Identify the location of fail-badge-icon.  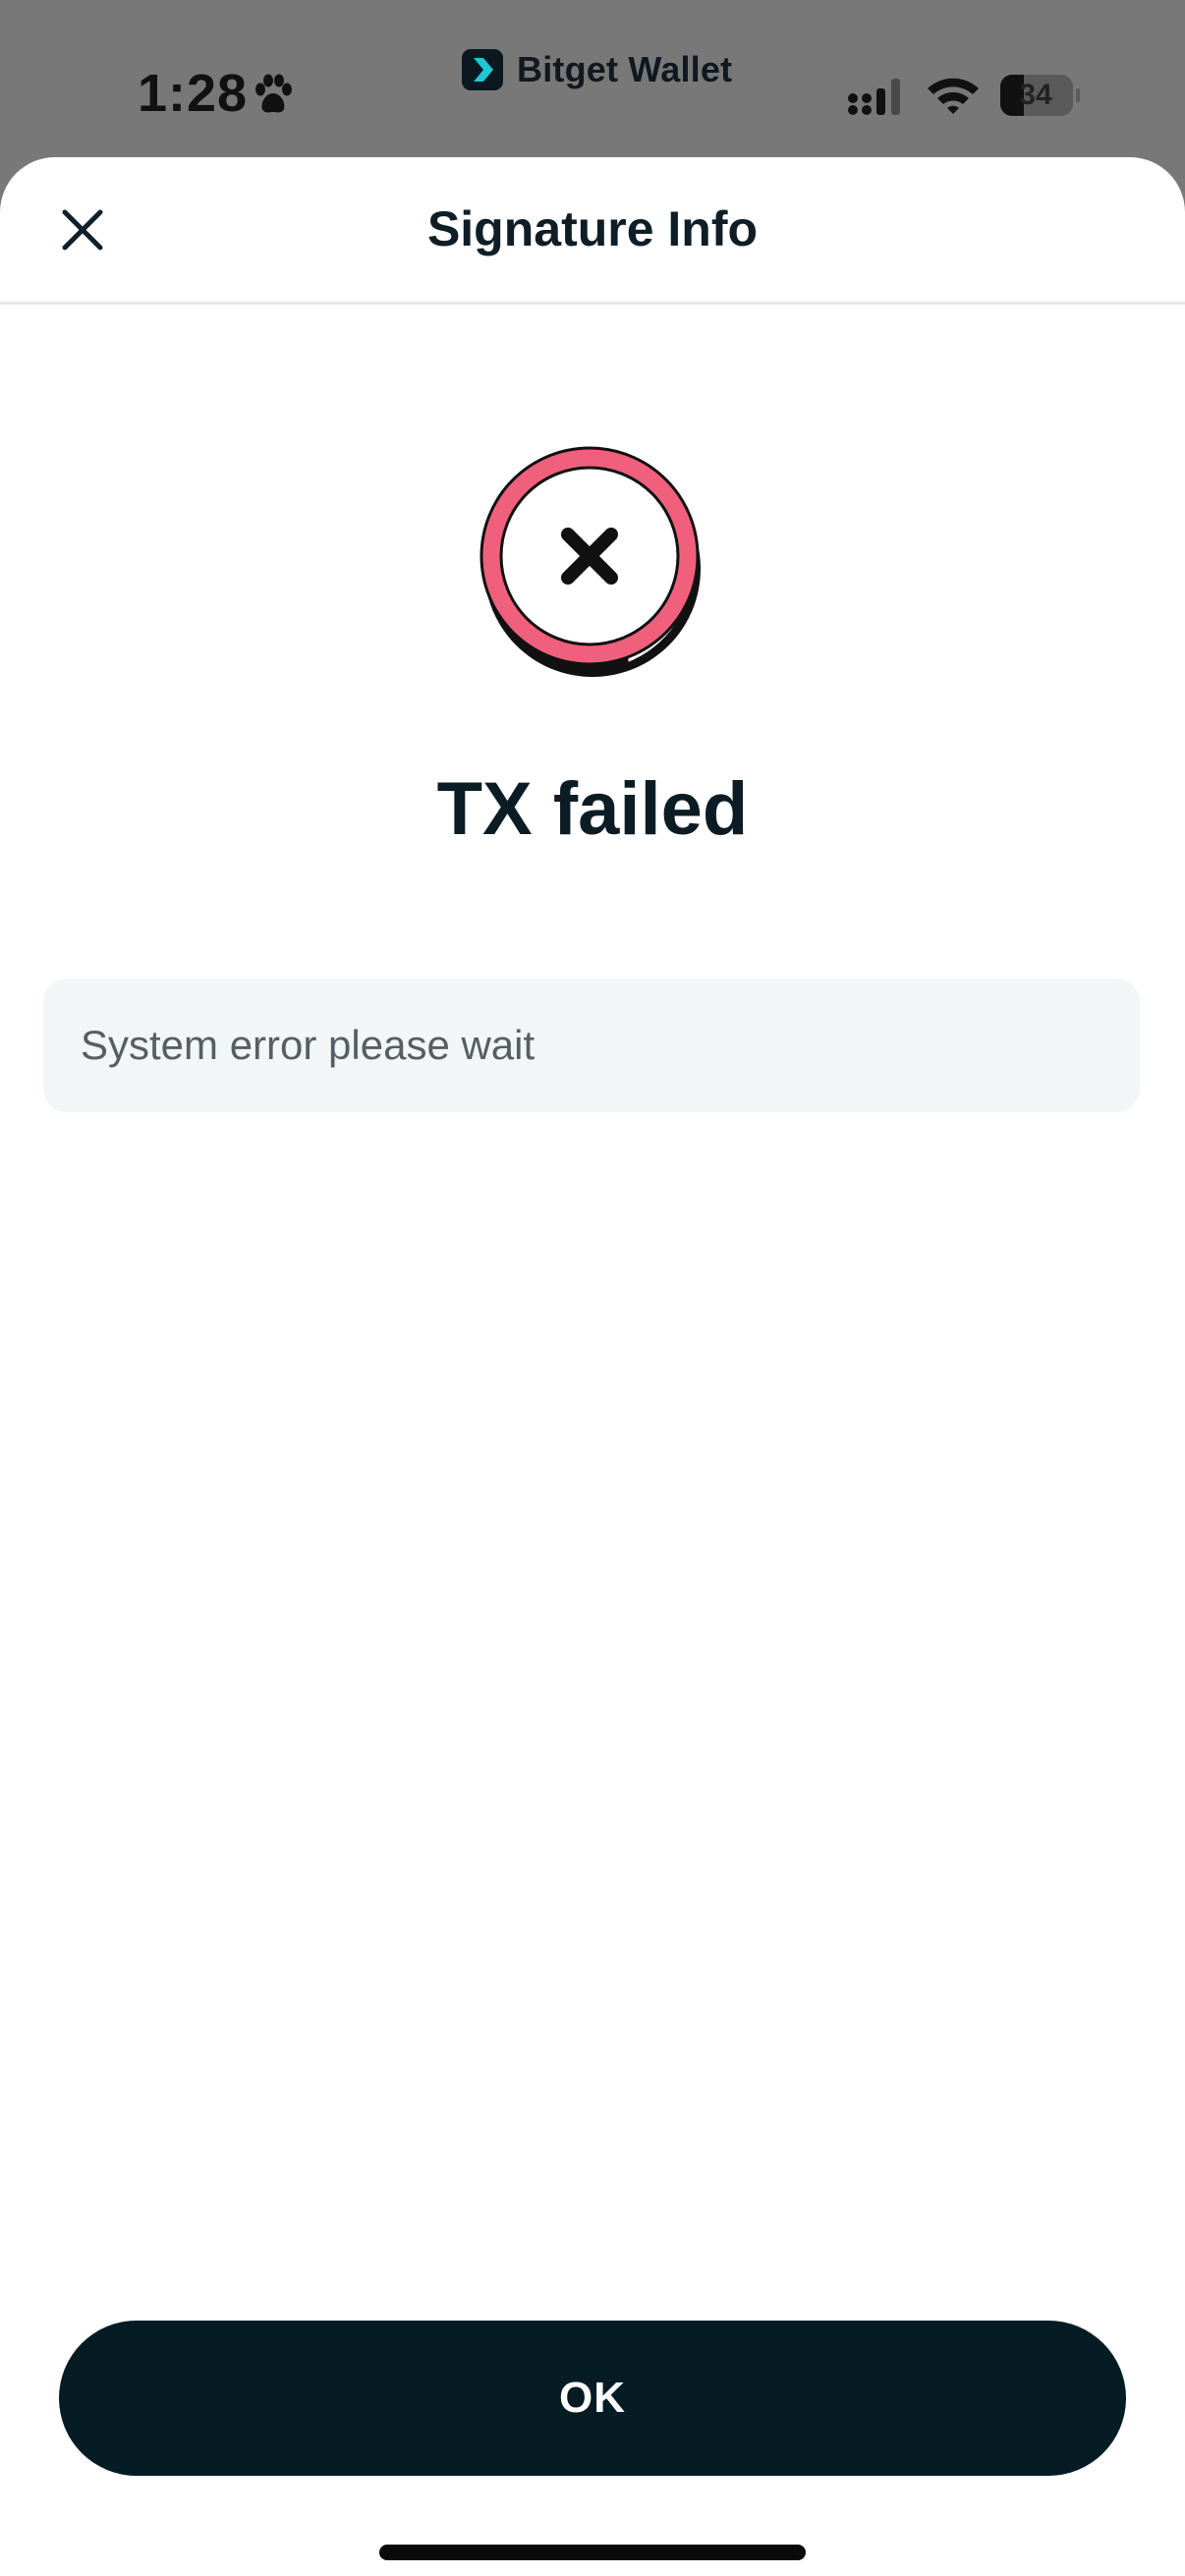
(591, 561).